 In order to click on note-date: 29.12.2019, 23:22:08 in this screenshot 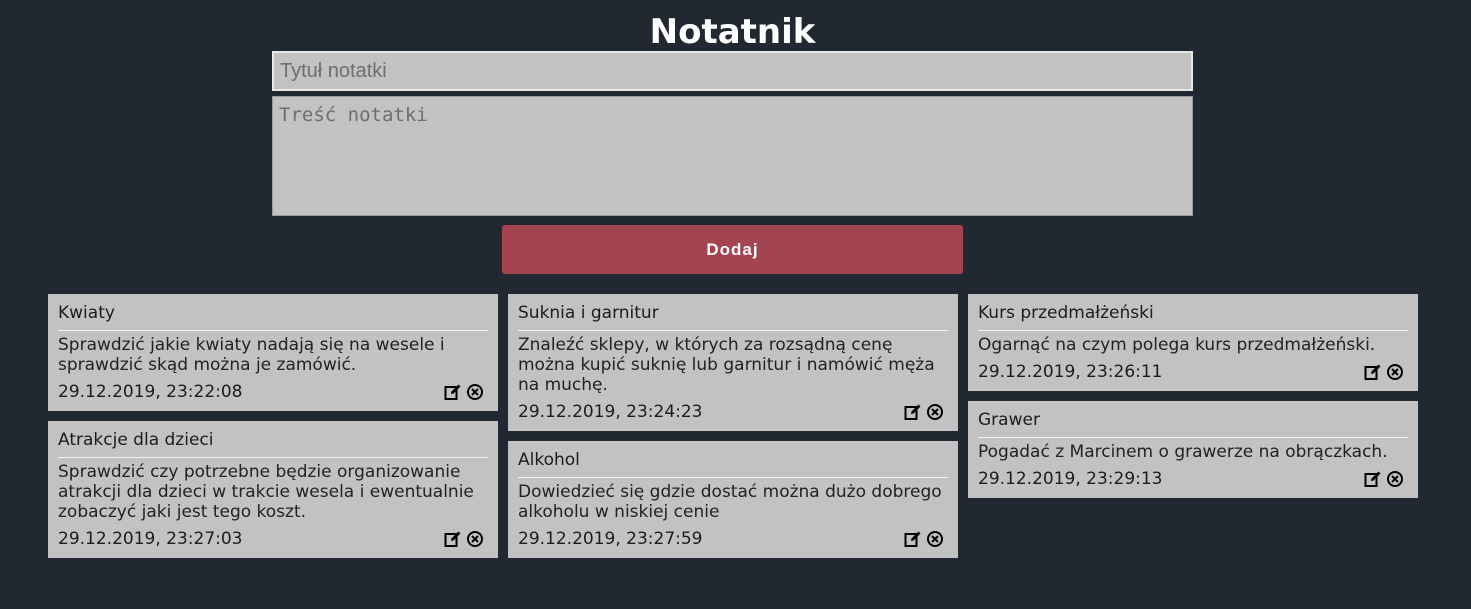, I will do `click(150, 392)`.